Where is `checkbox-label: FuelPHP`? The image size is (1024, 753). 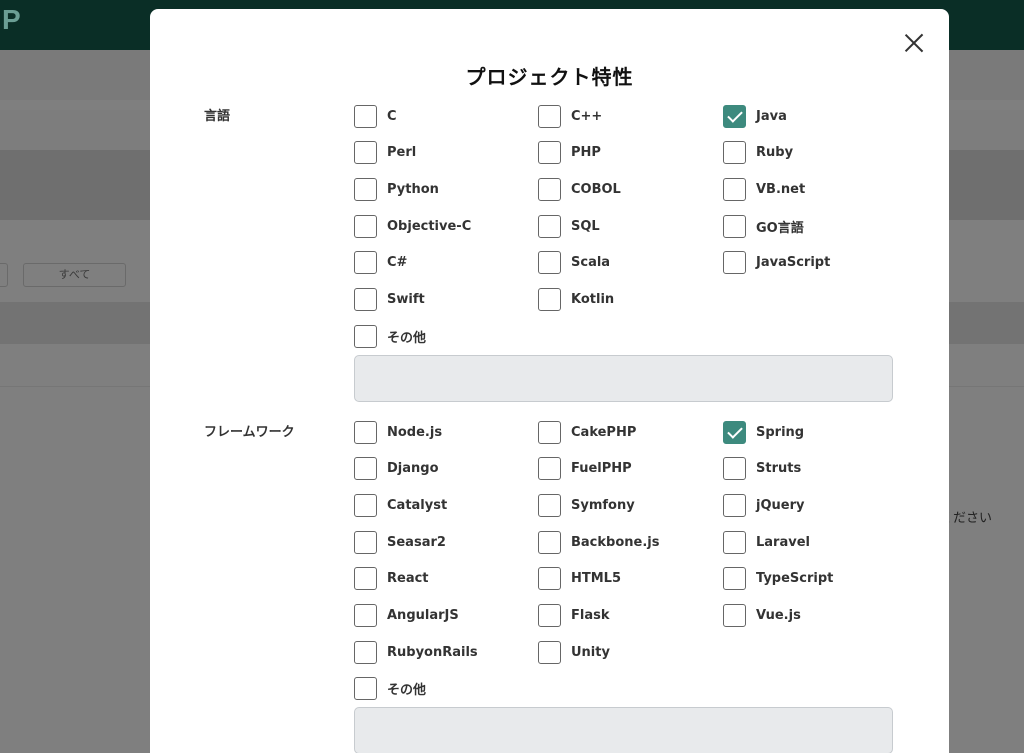
checkbox-label: FuelPHP is located at coordinates (601, 469).